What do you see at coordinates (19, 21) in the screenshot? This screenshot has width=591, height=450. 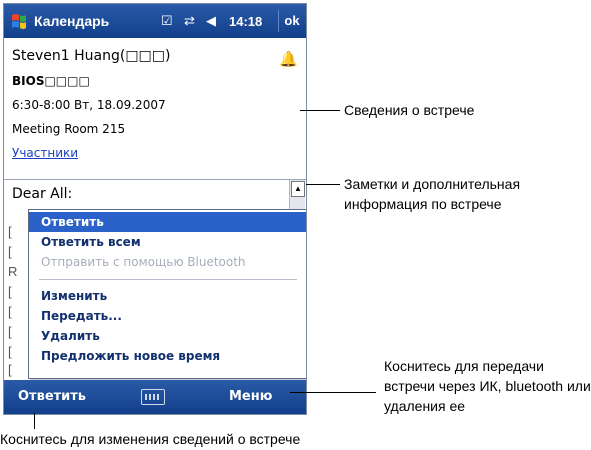 I see `start-flag-icon` at bounding box center [19, 21].